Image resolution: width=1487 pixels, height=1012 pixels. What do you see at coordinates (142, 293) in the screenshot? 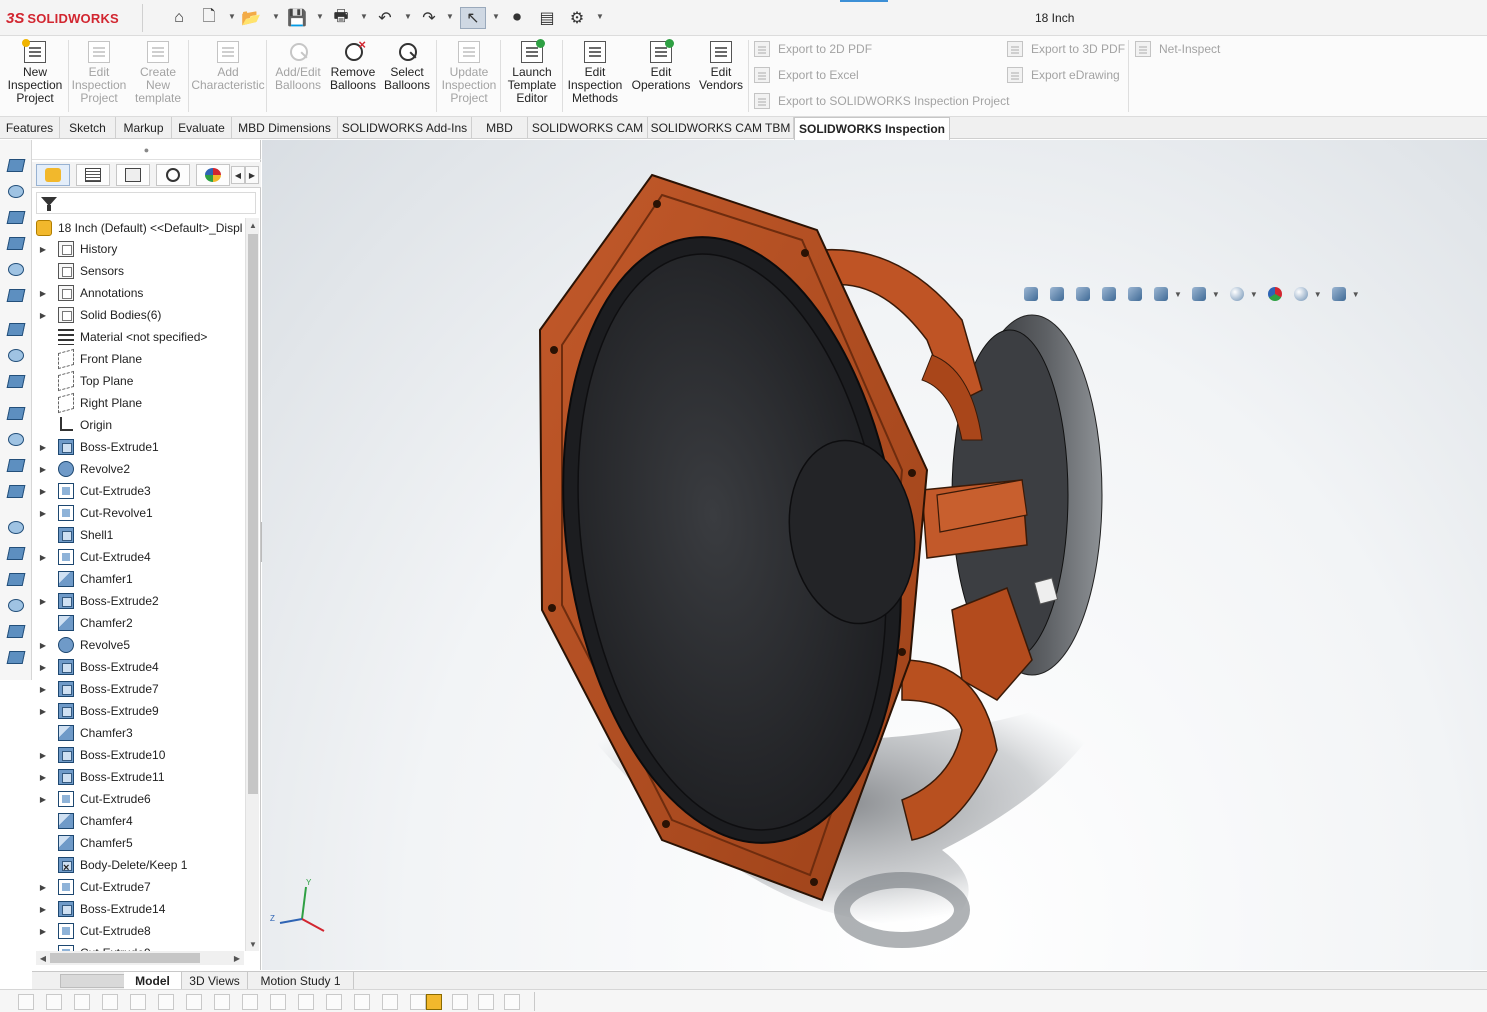
I see `tree-item-annotations: ▶ Annotations` at bounding box center [142, 293].